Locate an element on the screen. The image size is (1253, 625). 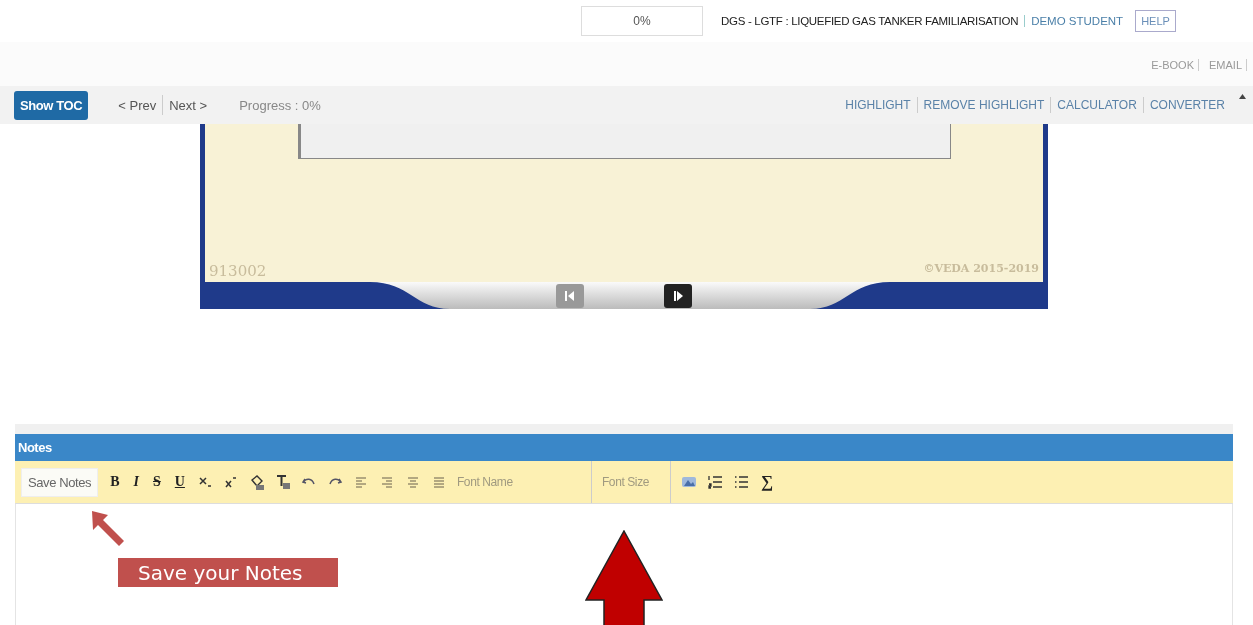
font-size-dropdown: Font Size is located at coordinates (636, 482).